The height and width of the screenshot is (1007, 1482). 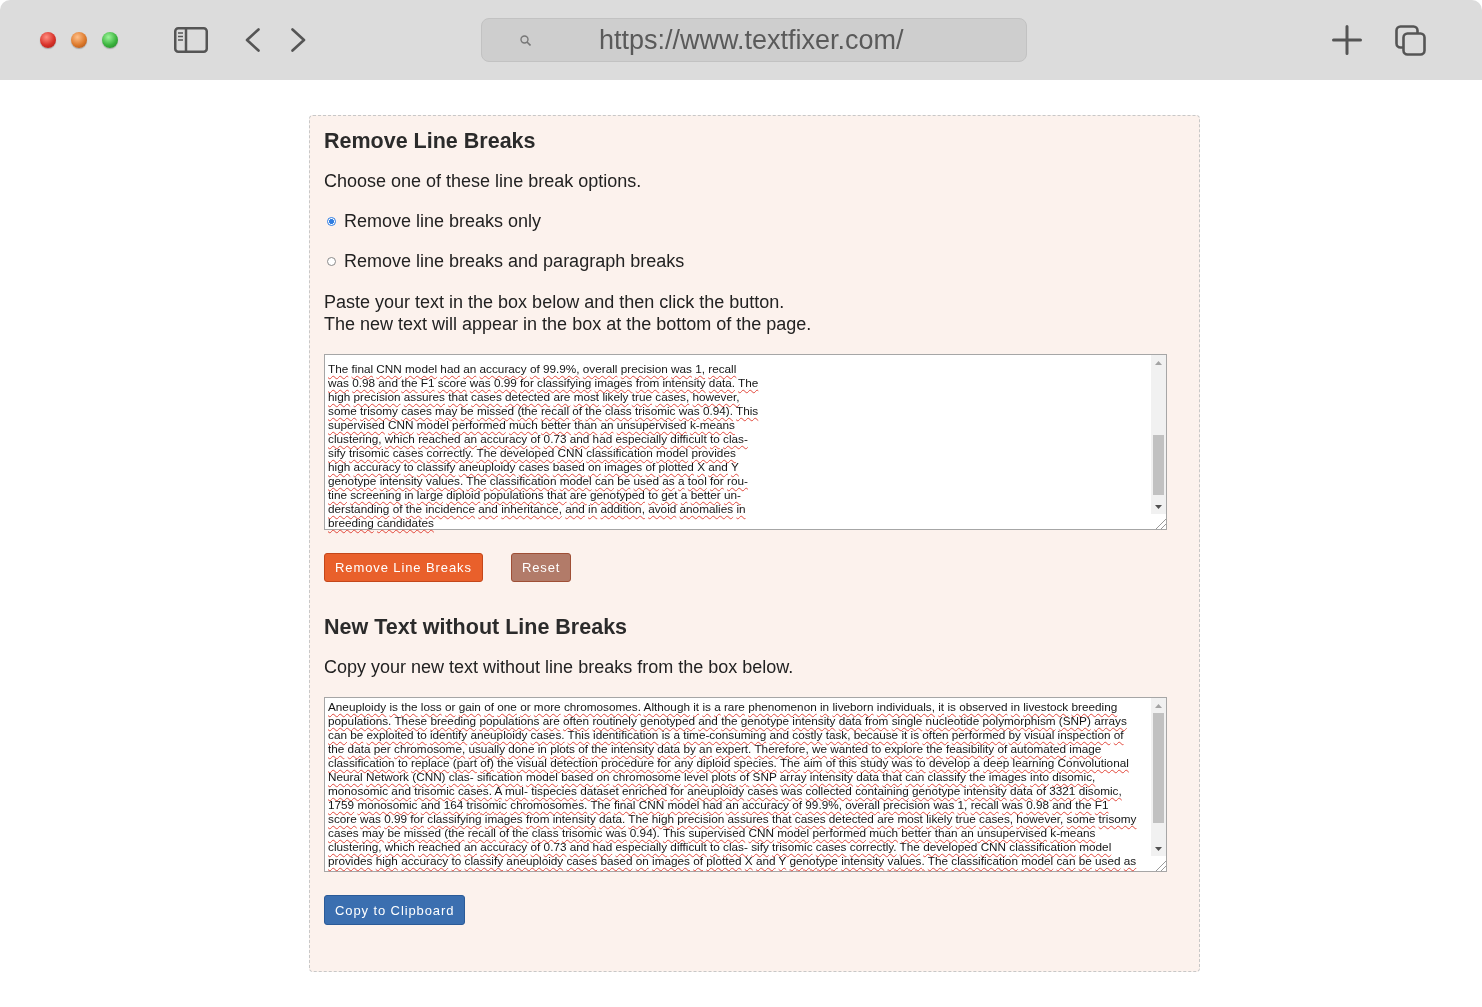 What do you see at coordinates (568, 324) in the screenshot?
I see `instruction-text: The new text will appear in the box at the bottom of the page.` at bounding box center [568, 324].